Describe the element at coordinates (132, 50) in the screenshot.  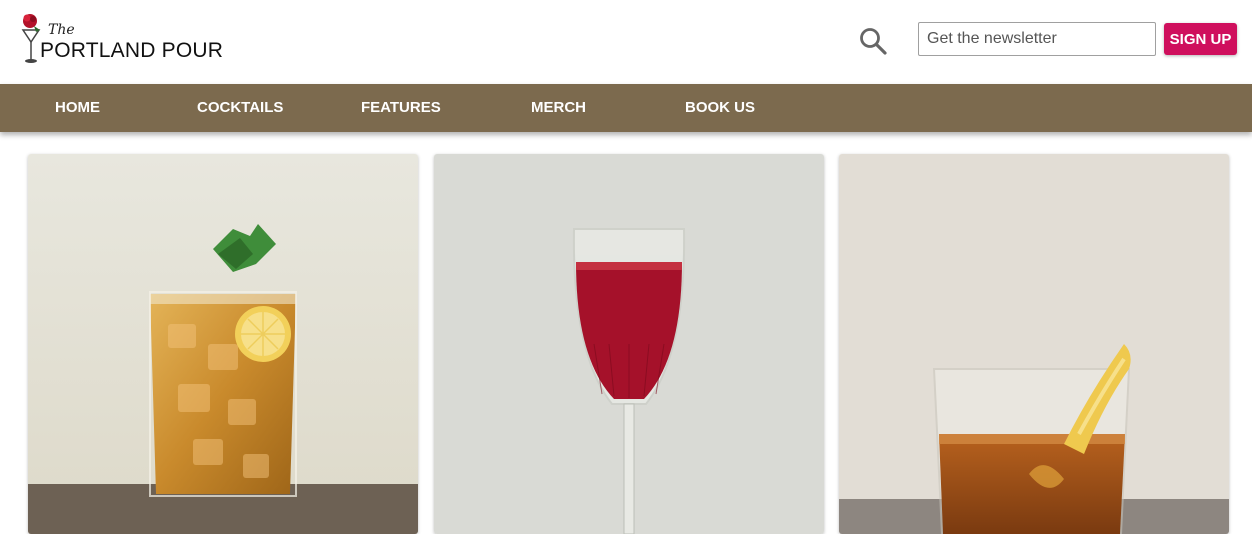
I see `logo-wordmark: PORTLAND POUR` at that location.